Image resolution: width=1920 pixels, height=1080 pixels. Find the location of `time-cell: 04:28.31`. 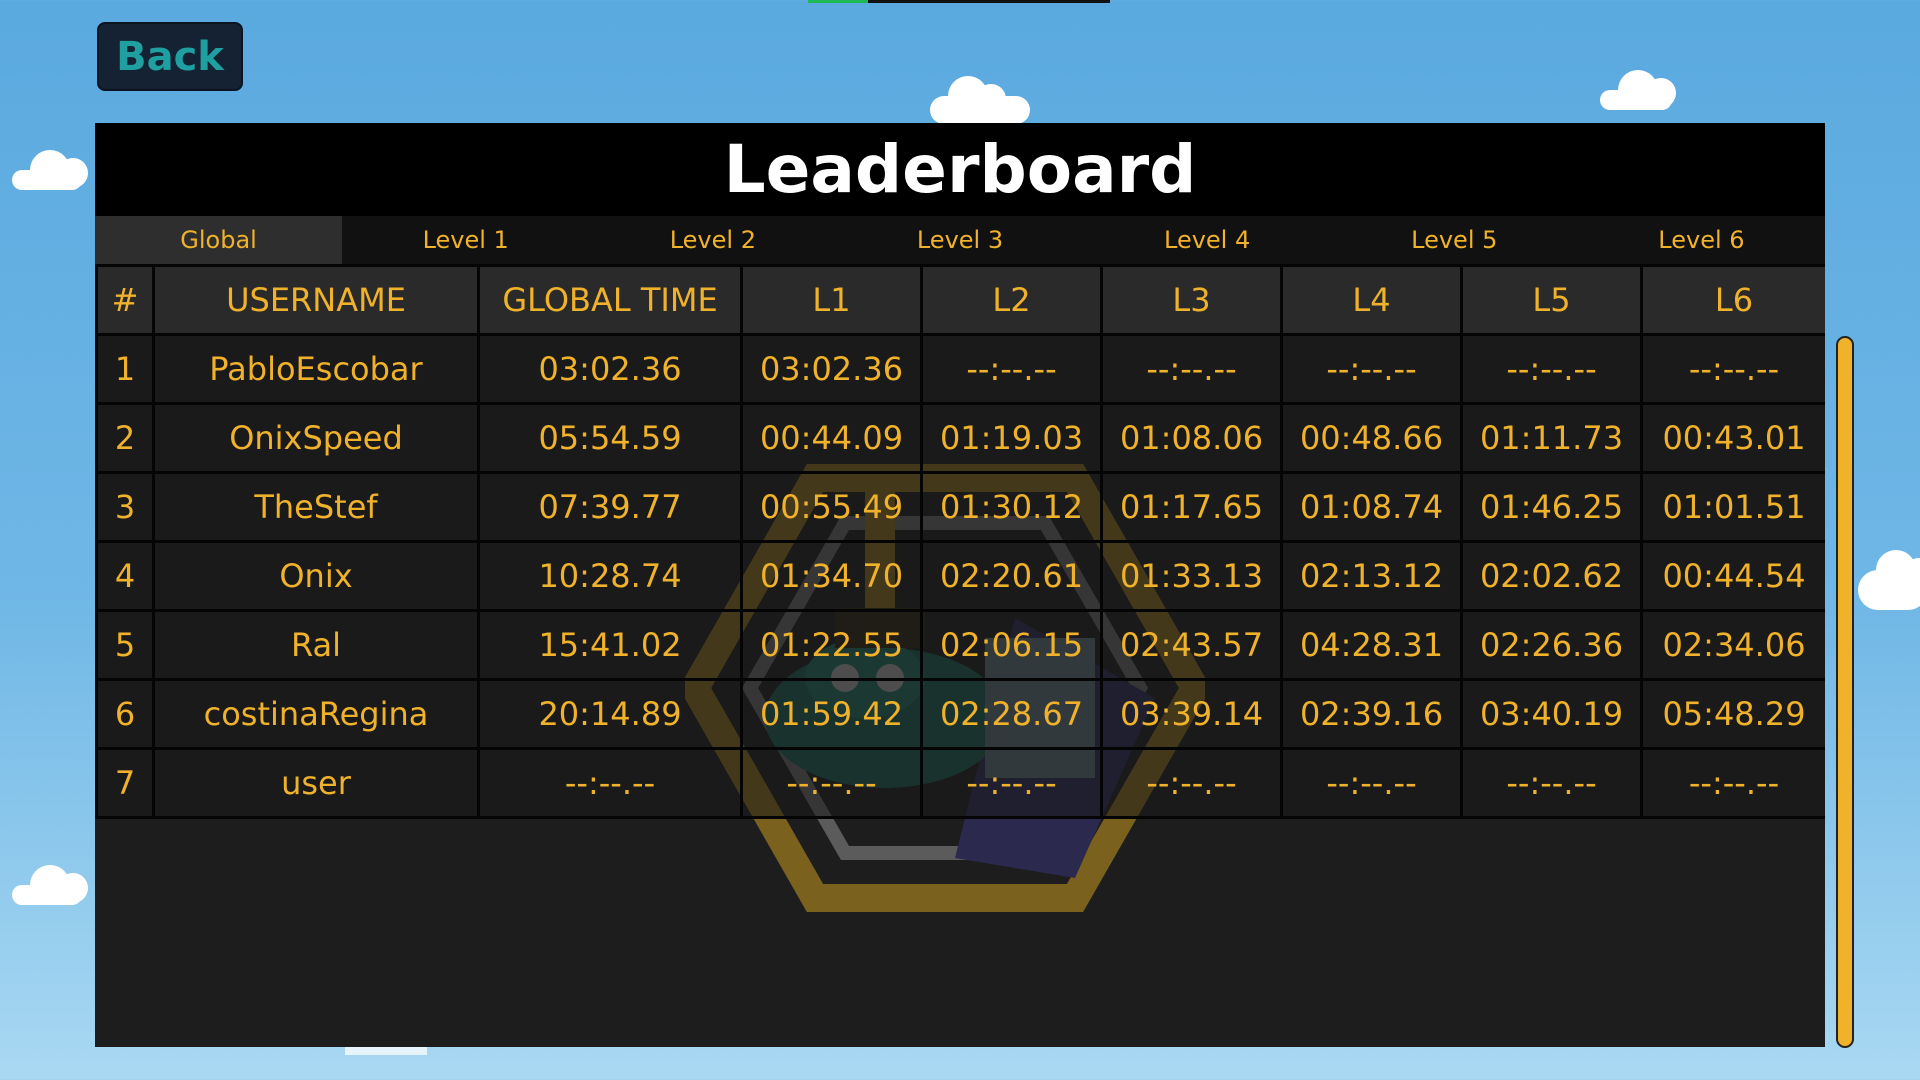

time-cell: 04:28.31 is located at coordinates (1371, 645).